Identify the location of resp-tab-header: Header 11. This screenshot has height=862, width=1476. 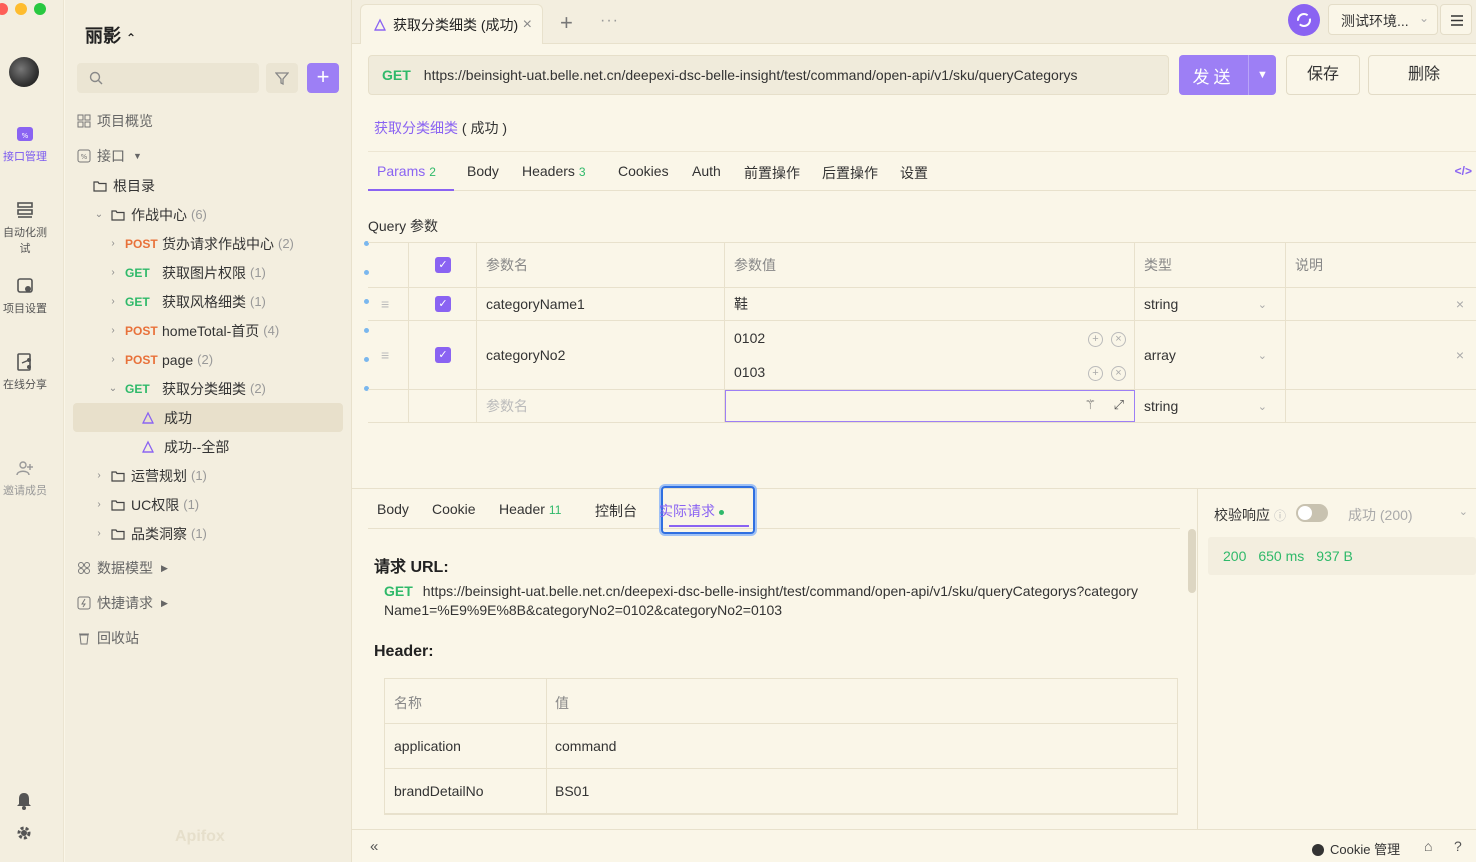
(530, 509).